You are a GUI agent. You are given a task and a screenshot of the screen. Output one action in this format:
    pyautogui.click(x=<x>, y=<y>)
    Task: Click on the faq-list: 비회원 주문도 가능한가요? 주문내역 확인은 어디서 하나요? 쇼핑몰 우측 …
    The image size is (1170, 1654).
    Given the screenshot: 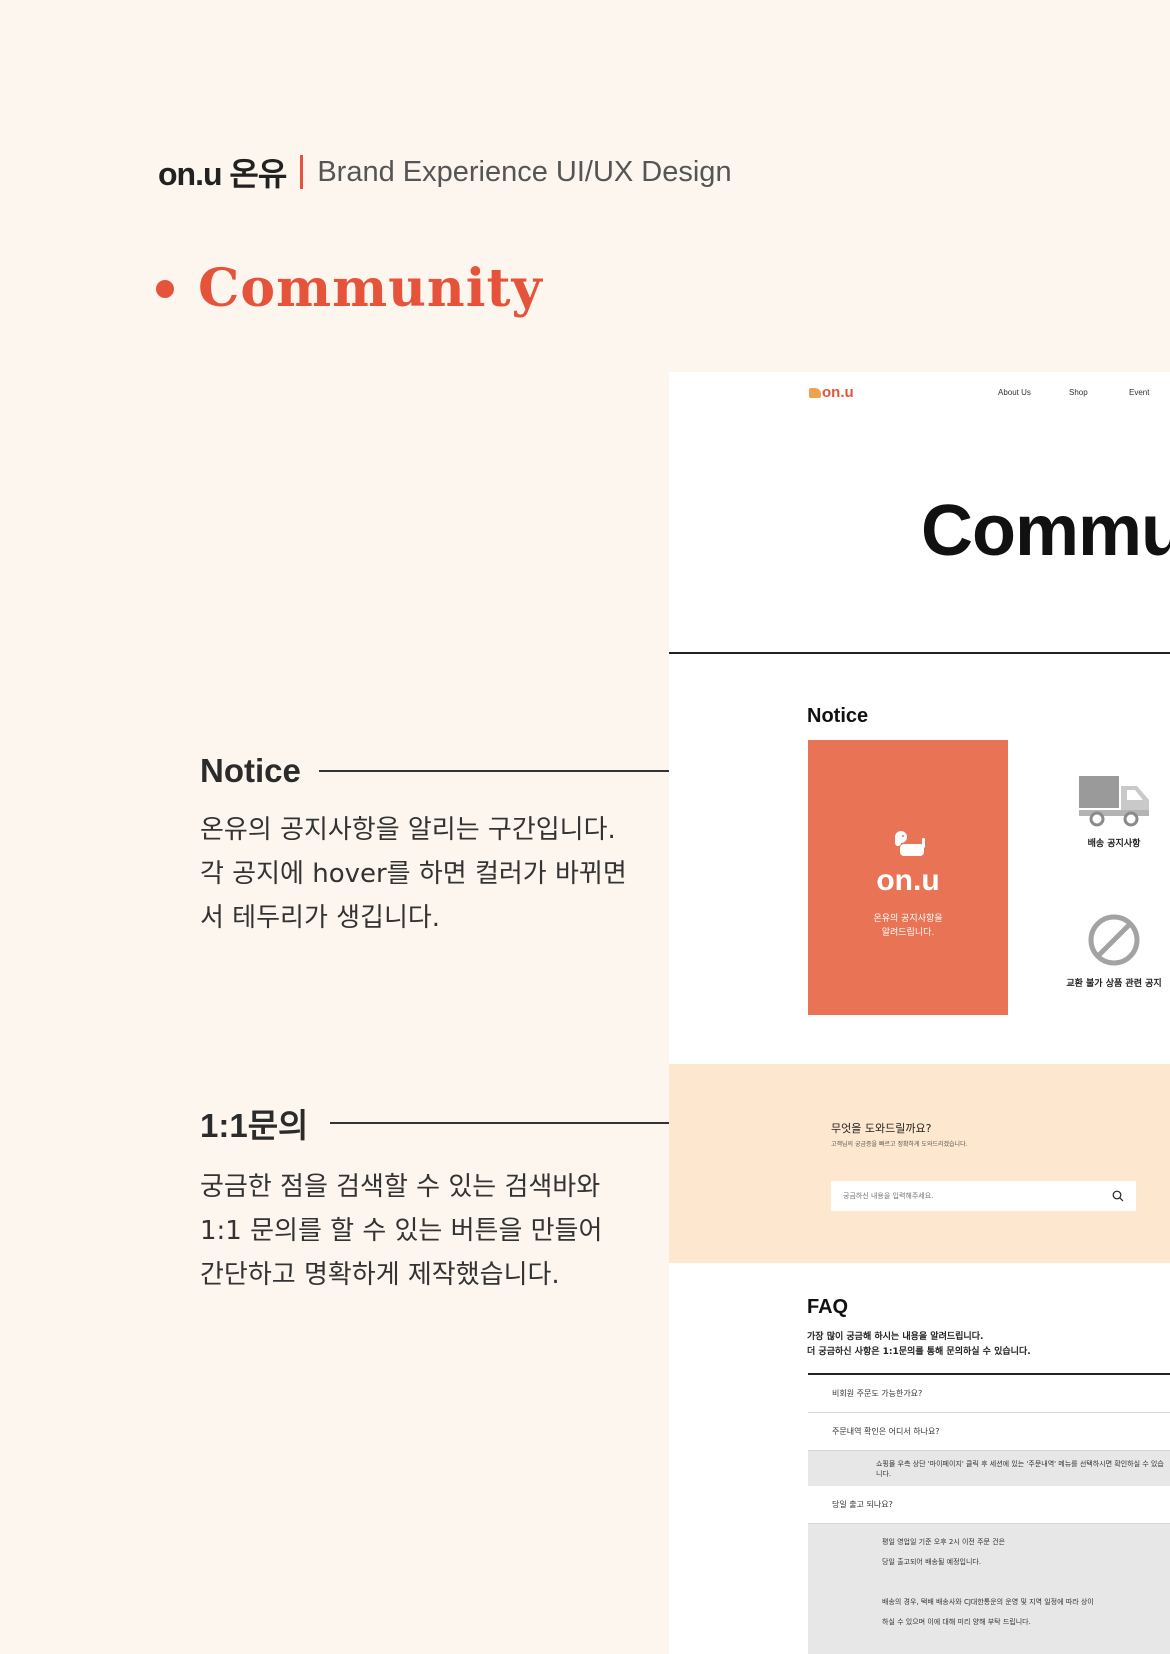 What is the action you would take?
    pyautogui.click(x=989, y=1514)
    